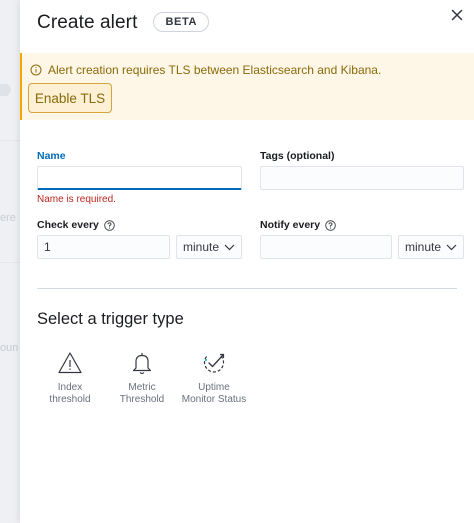  I want to click on name-error: Name is required., so click(76, 199).